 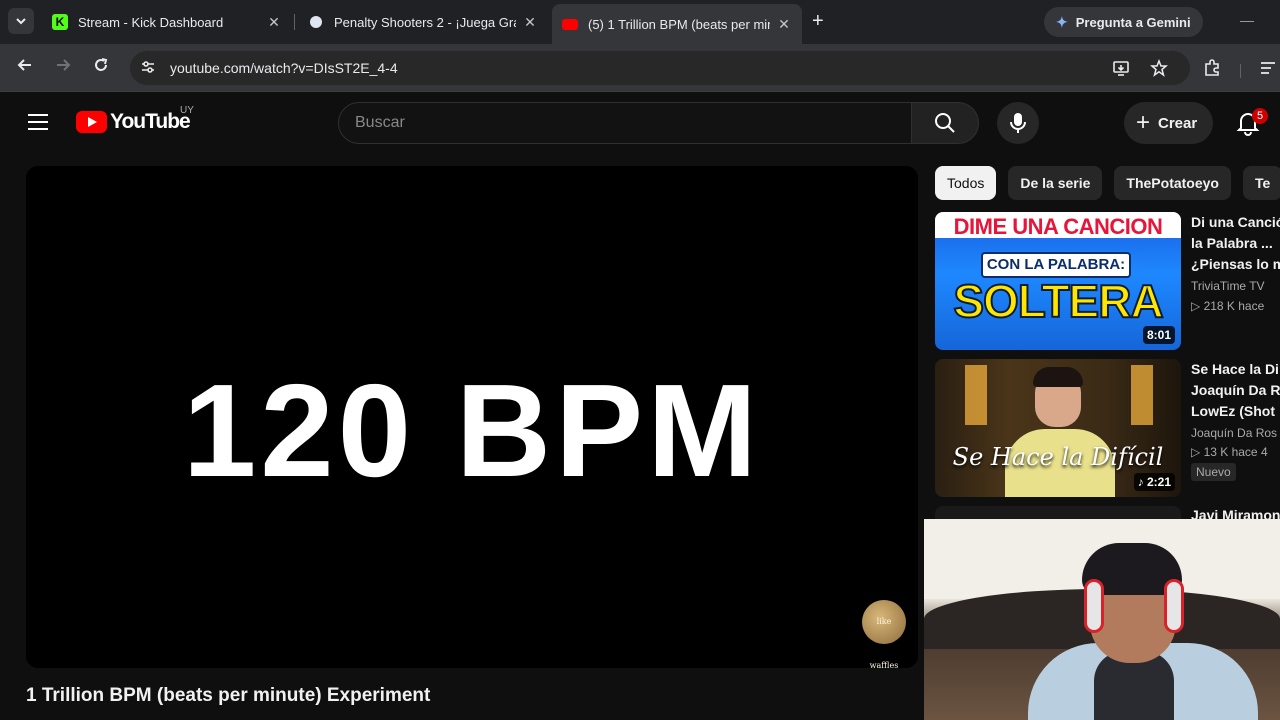 What do you see at coordinates (1055, 183) in the screenshot?
I see `chip-de-la-serie: De la serie` at bounding box center [1055, 183].